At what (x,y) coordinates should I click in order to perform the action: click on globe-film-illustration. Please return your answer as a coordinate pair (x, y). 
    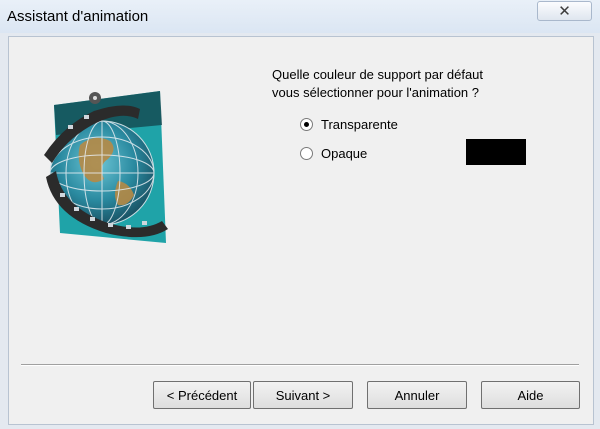
    Looking at the image, I should click on (106, 167).